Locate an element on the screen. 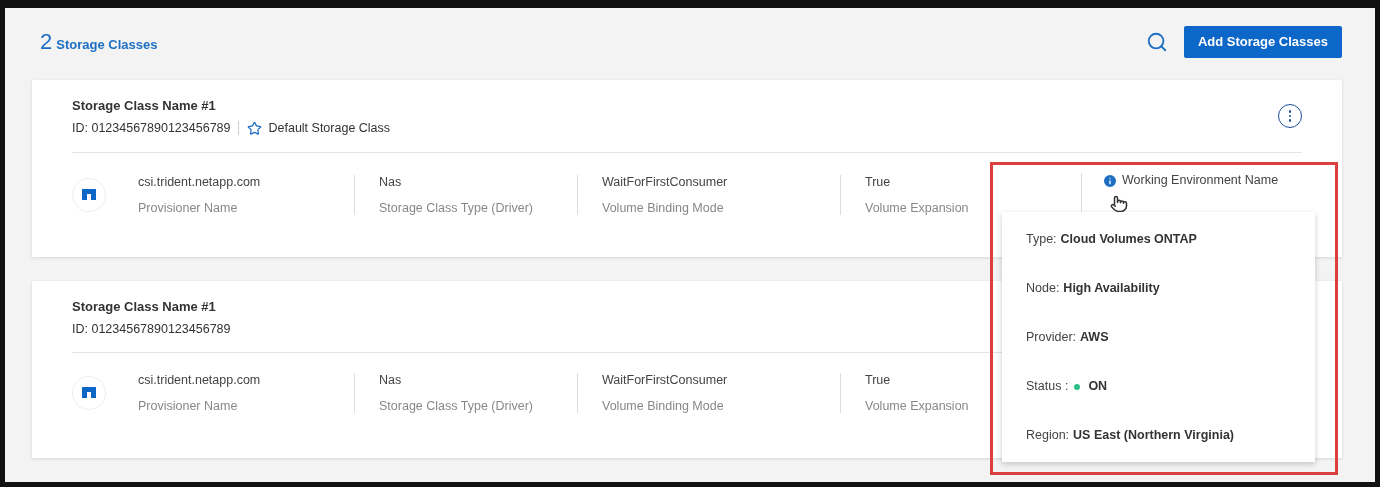 This screenshot has width=1380, height=487. star-icon is located at coordinates (255, 128).